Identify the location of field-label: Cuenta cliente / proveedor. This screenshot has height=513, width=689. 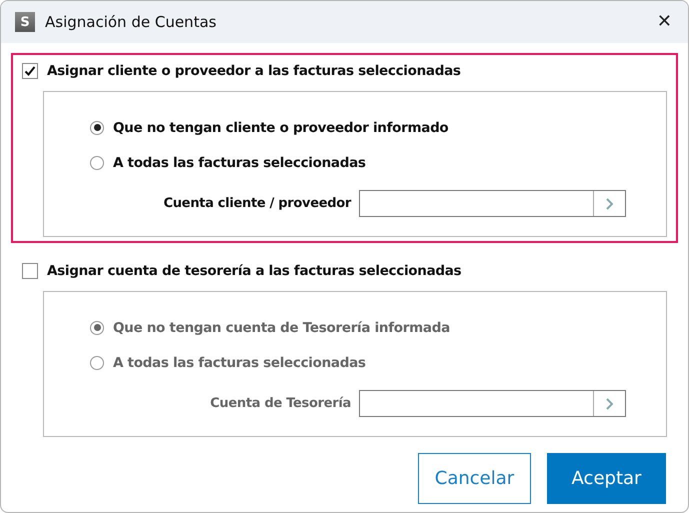
(257, 203).